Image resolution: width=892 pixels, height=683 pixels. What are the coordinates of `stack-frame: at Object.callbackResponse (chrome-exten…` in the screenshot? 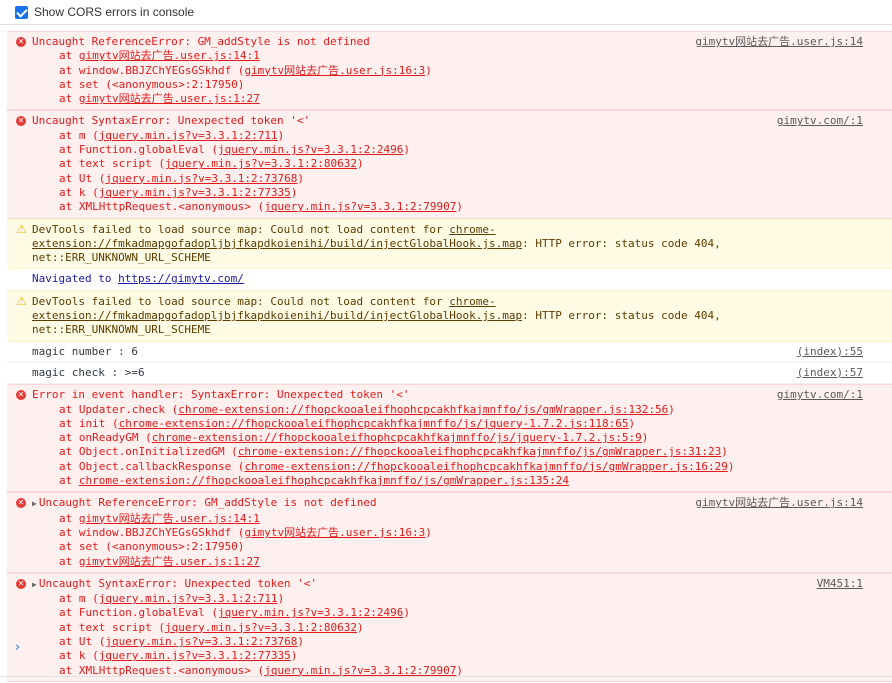 It's located at (447, 467).